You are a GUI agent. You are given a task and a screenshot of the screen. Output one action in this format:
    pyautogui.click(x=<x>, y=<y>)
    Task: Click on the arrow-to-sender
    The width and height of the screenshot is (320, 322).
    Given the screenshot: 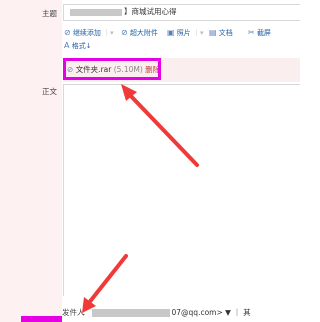 What is the action you would take?
    pyautogui.click(x=105, y=283)
    